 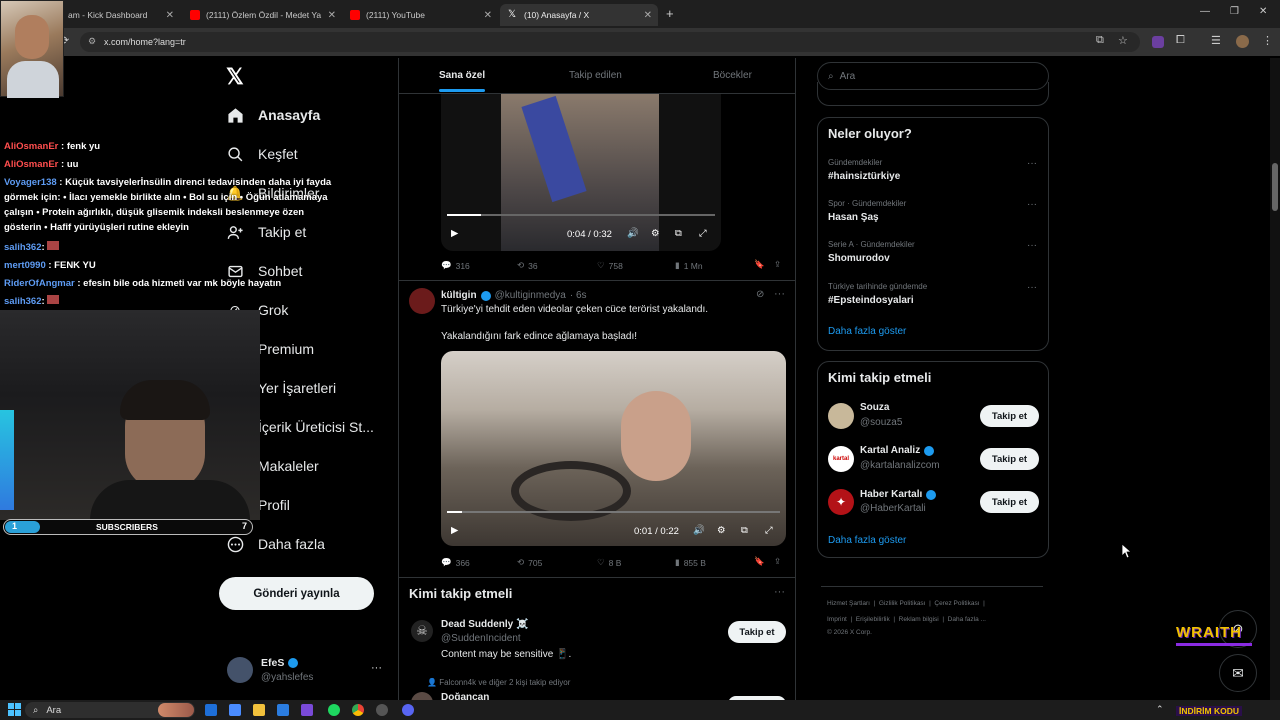 What do you see at coordinates (867, 540) in the screenshot?
I see `follow-show-more: Daha fazla göster` at bounding box center [867, 540].